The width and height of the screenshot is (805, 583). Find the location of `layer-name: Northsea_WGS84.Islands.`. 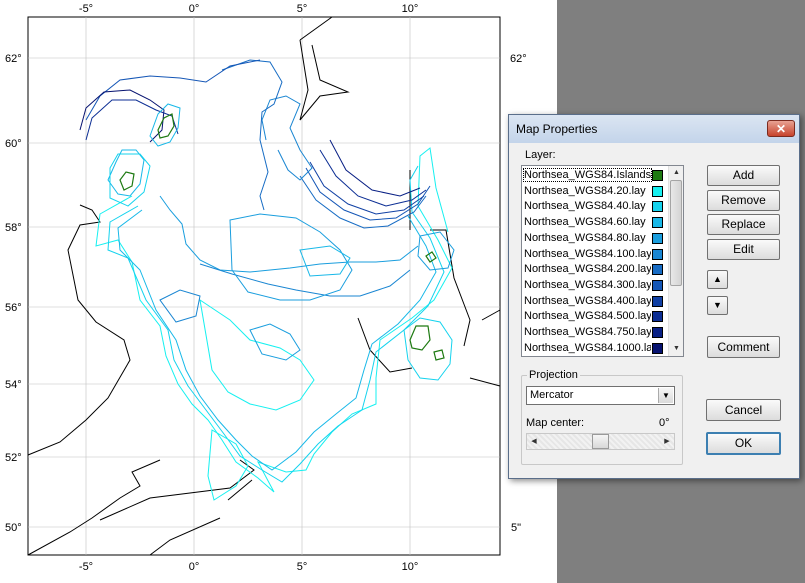

layer-name: Northsea_WGS84.Islands. is located at coordinates (587, 175).